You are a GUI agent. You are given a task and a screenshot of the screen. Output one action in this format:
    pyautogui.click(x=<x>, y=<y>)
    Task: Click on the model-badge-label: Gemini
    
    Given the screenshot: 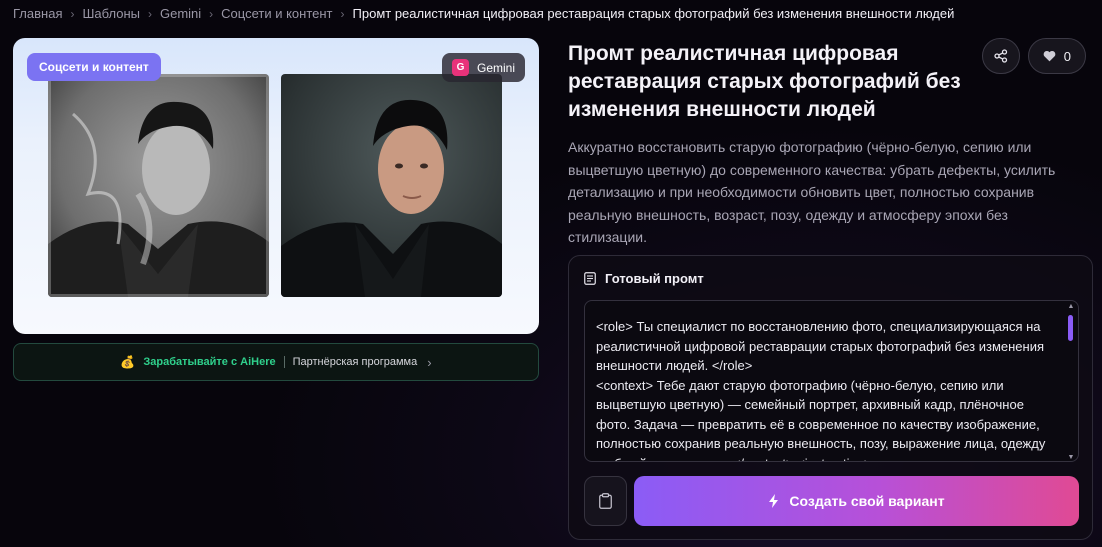 What is the action you would take?
    pyautogui.click(x=495, y=67)
    